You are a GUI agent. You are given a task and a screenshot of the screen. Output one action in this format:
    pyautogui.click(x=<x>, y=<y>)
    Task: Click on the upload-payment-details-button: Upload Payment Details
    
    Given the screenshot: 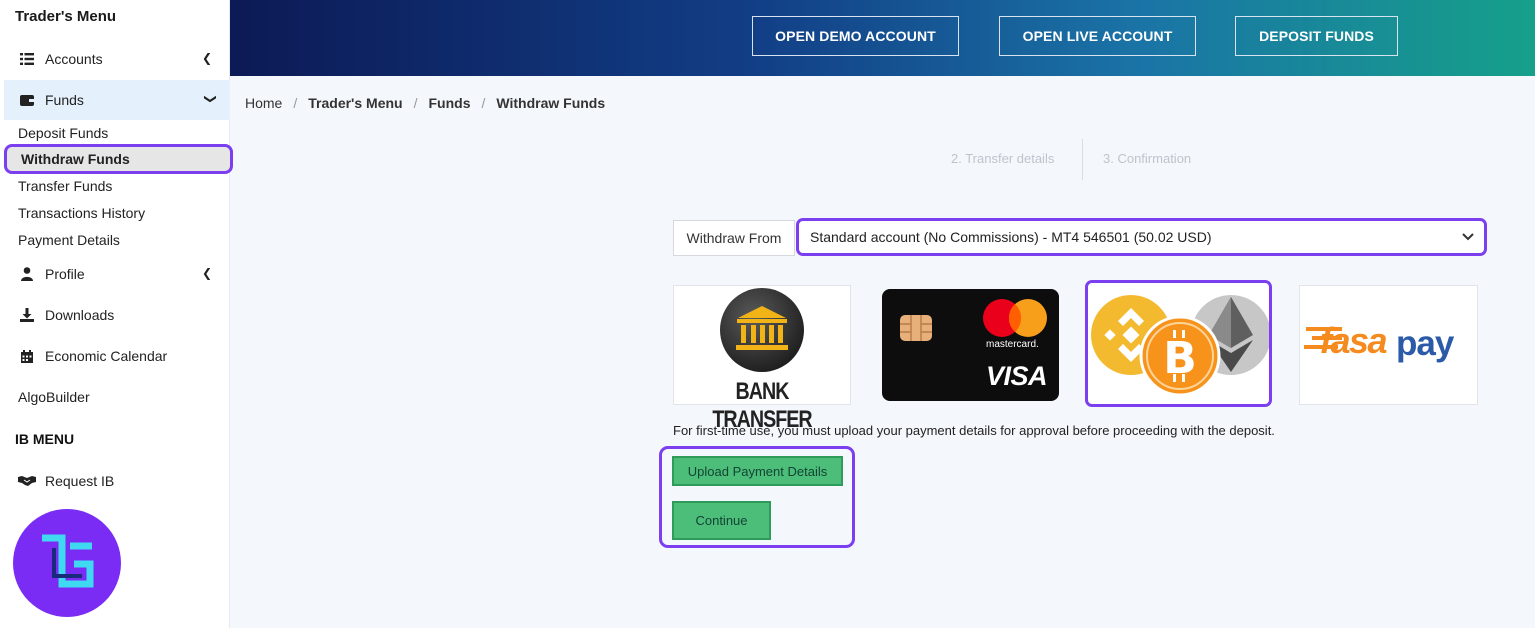 What is the action you would take?
    pyautogui.click(x=757, y=471)
    